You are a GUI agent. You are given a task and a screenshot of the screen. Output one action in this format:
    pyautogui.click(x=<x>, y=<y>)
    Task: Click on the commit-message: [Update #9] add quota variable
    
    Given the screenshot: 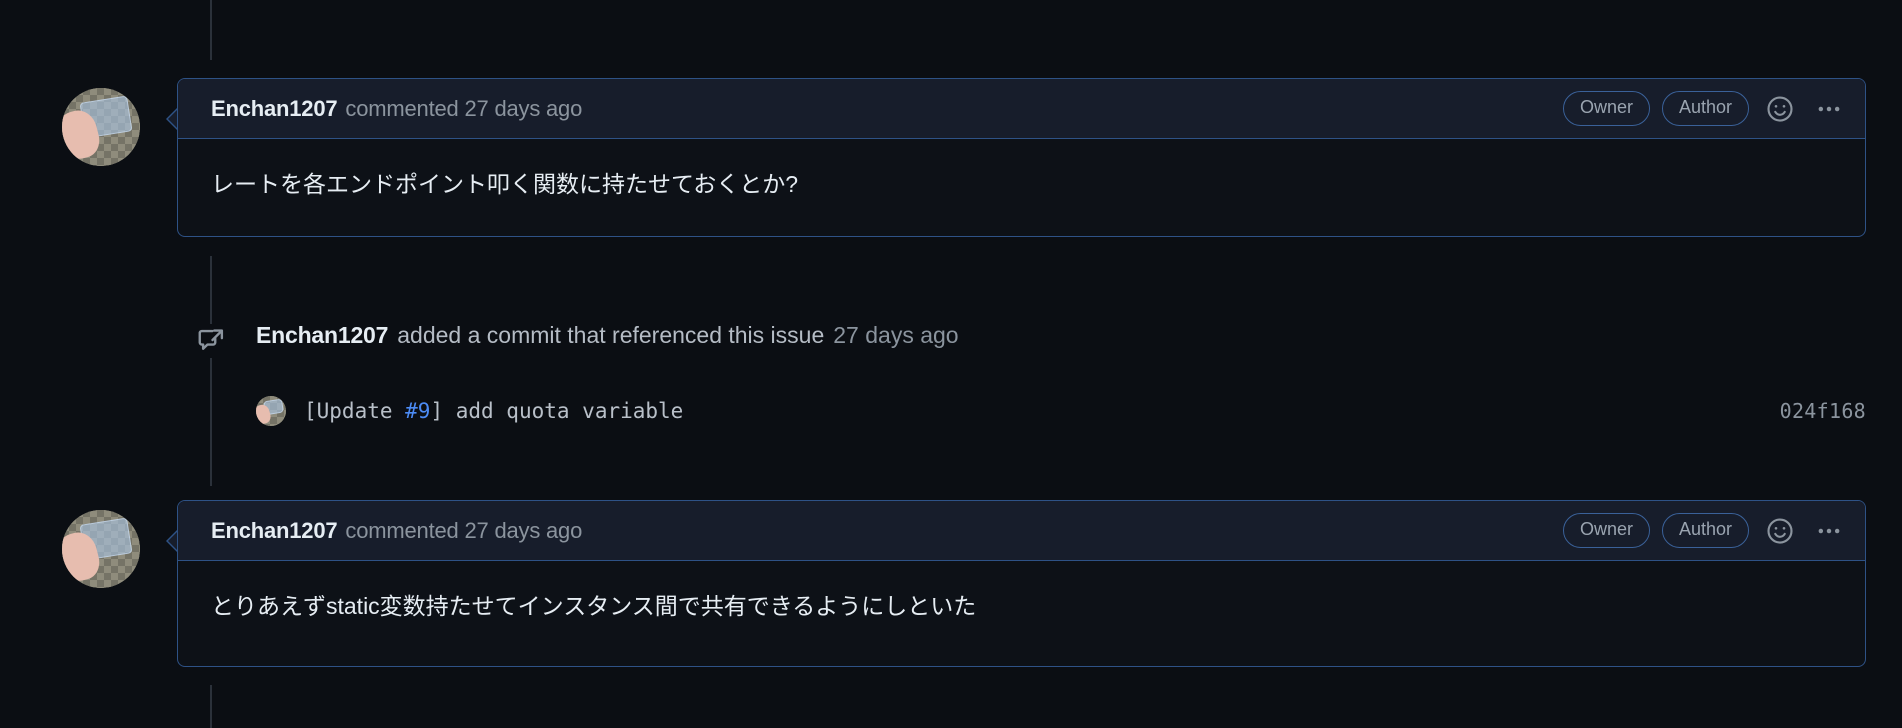 What is the action you would take?
    pyautogui.click(x=493, y=411)
    